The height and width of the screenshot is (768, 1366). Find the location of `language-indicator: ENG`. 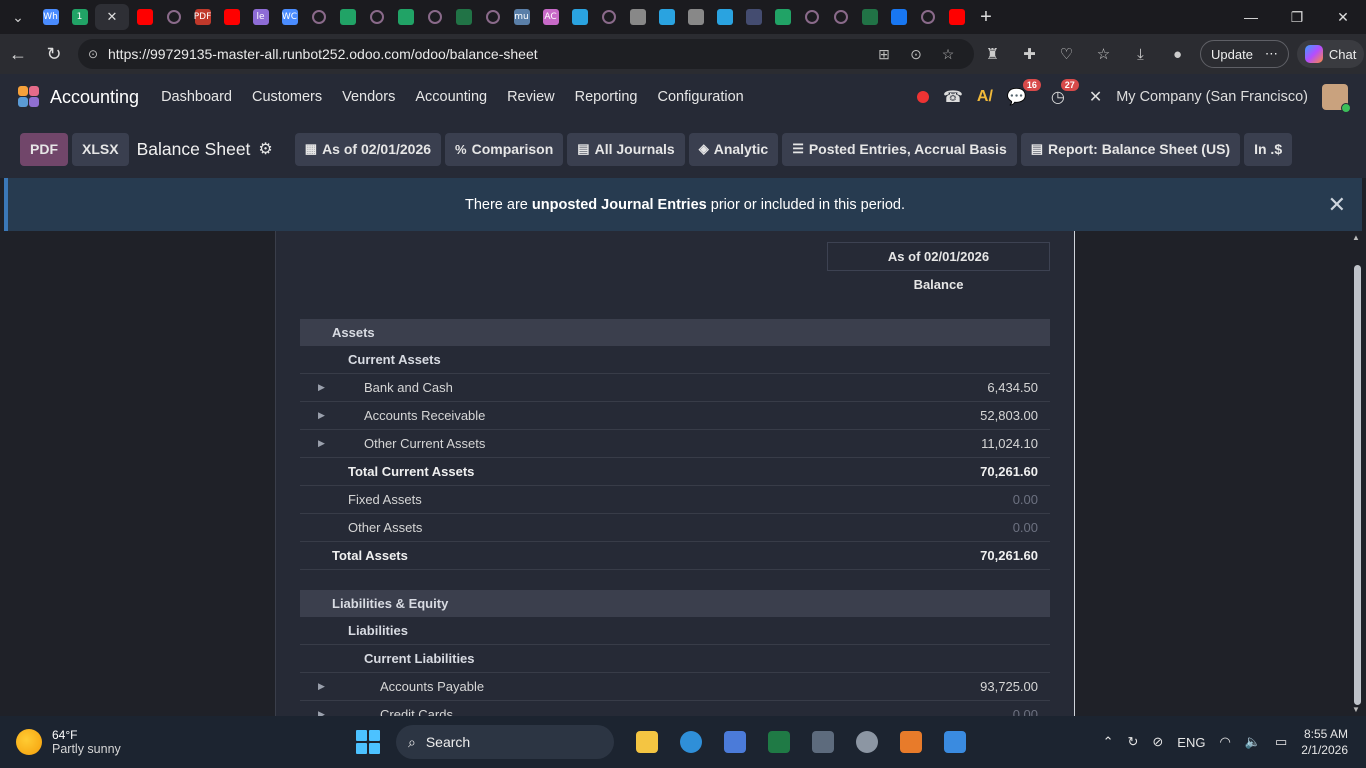

language-indicator: ENG is located at coordinates (1191, 742).